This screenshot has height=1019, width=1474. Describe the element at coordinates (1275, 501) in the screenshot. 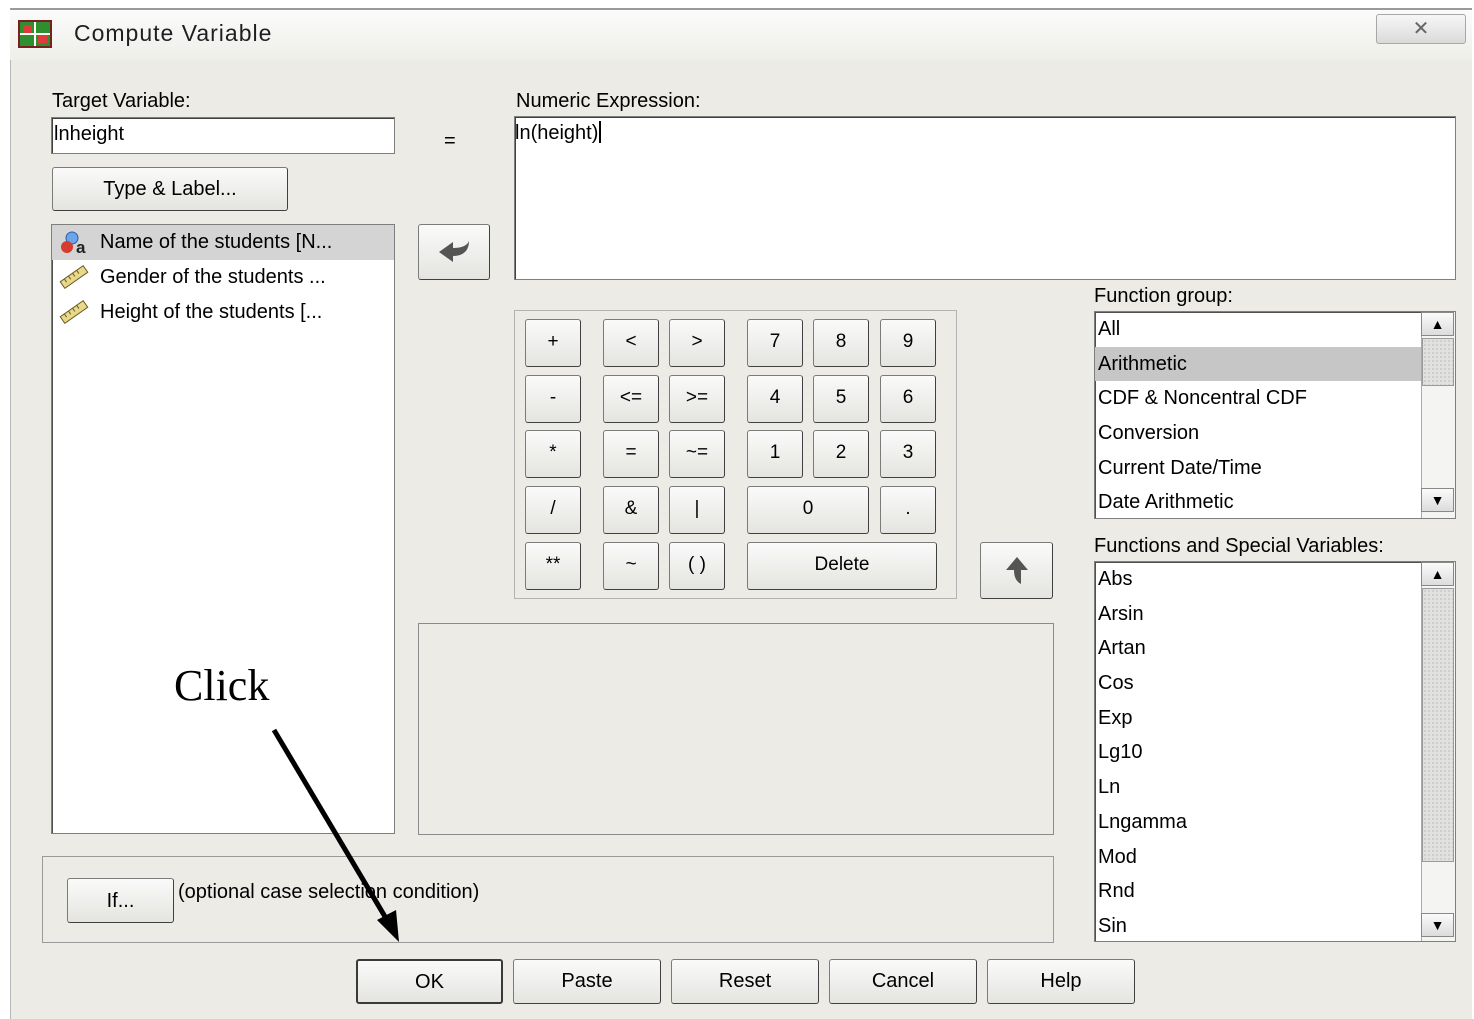

I see `function-group-item: Date Arithmetic` at that location.